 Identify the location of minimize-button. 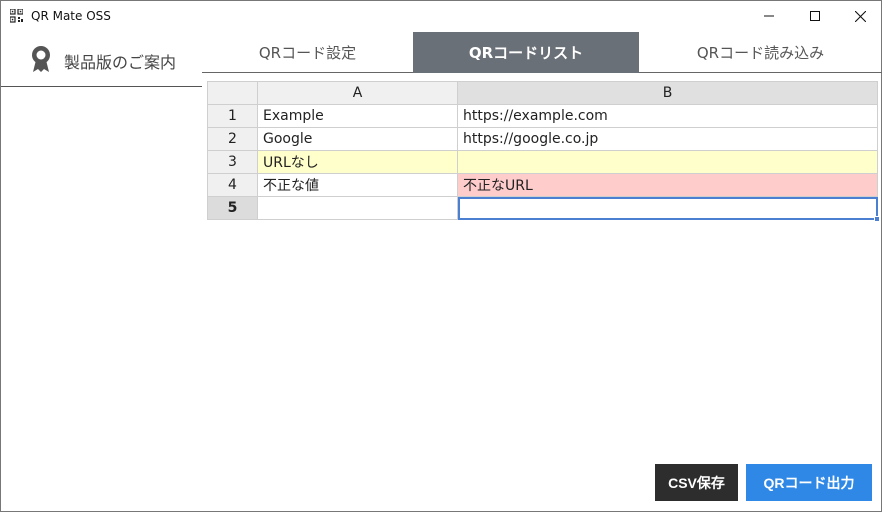
(769, 16).